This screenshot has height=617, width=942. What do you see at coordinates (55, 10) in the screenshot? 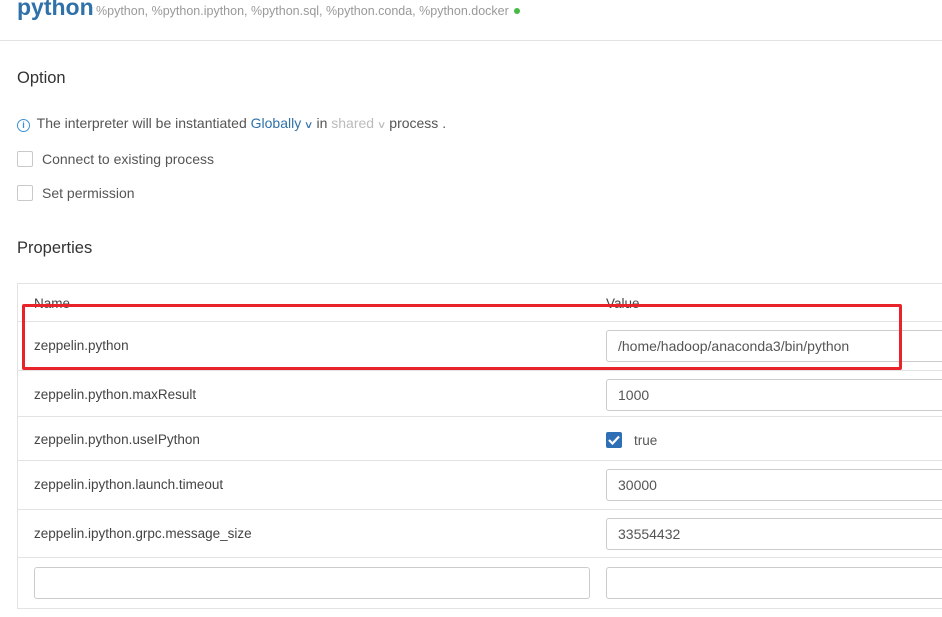
I see `interpreter-title: python` at bounding box center [55, 10].